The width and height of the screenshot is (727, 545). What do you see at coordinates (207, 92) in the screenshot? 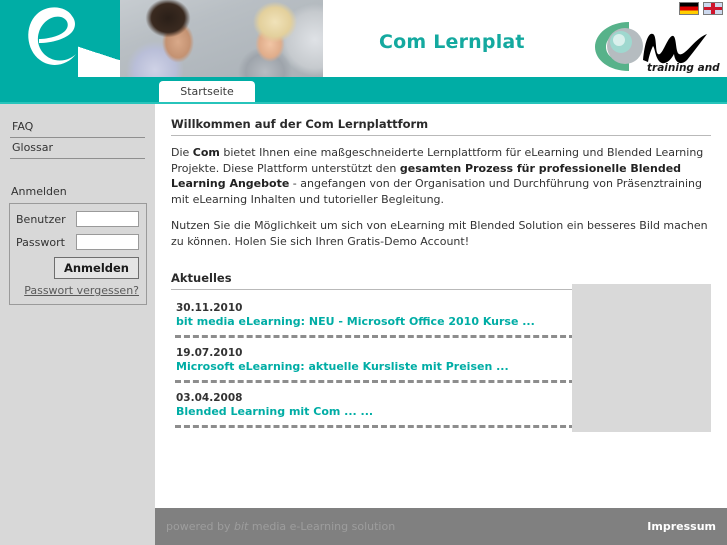
I see `tab-startseite: Startseite` at bounding box center [207, 92].